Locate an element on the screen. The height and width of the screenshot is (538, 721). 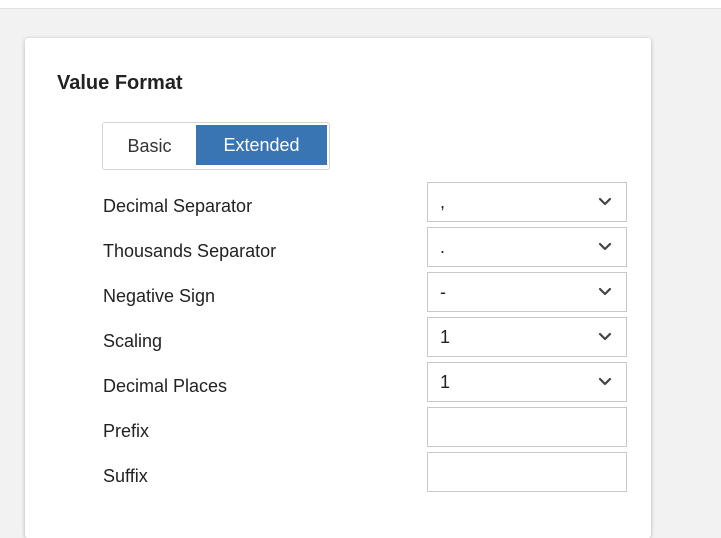
basic-mode-button: Basic is located at coordinates (149, 146).